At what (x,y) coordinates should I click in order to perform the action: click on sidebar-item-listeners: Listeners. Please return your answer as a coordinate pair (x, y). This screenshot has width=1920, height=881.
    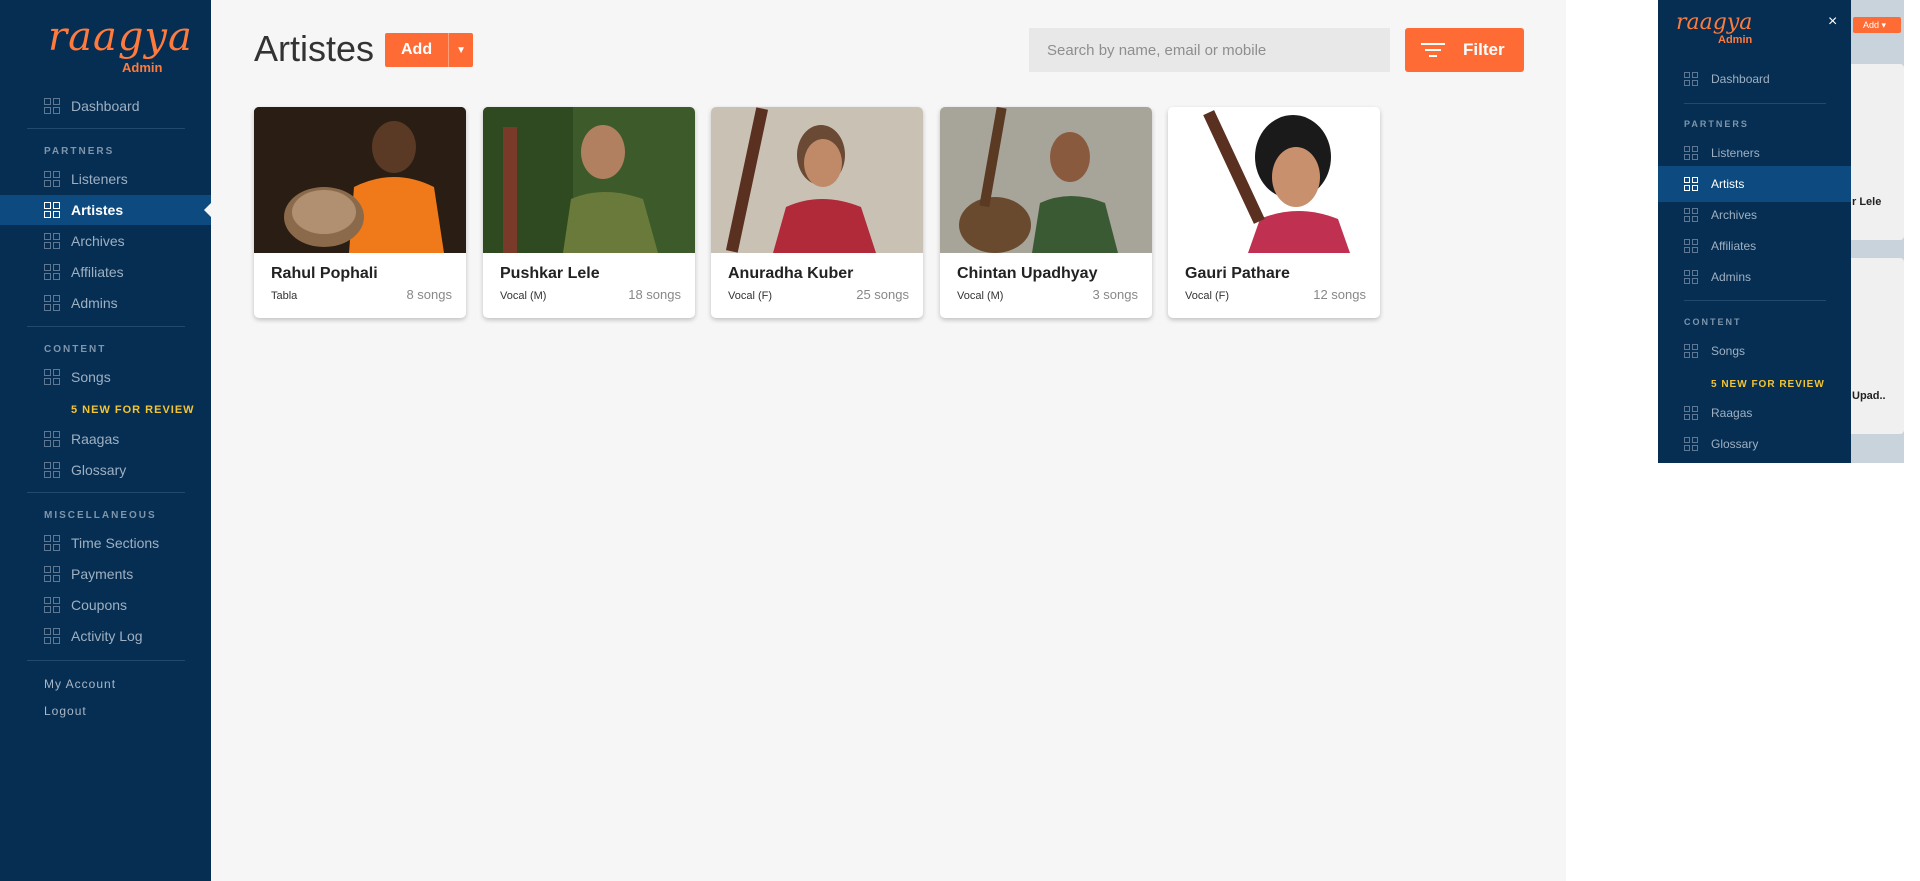
    Looking at the image, I should click on (105, 179).